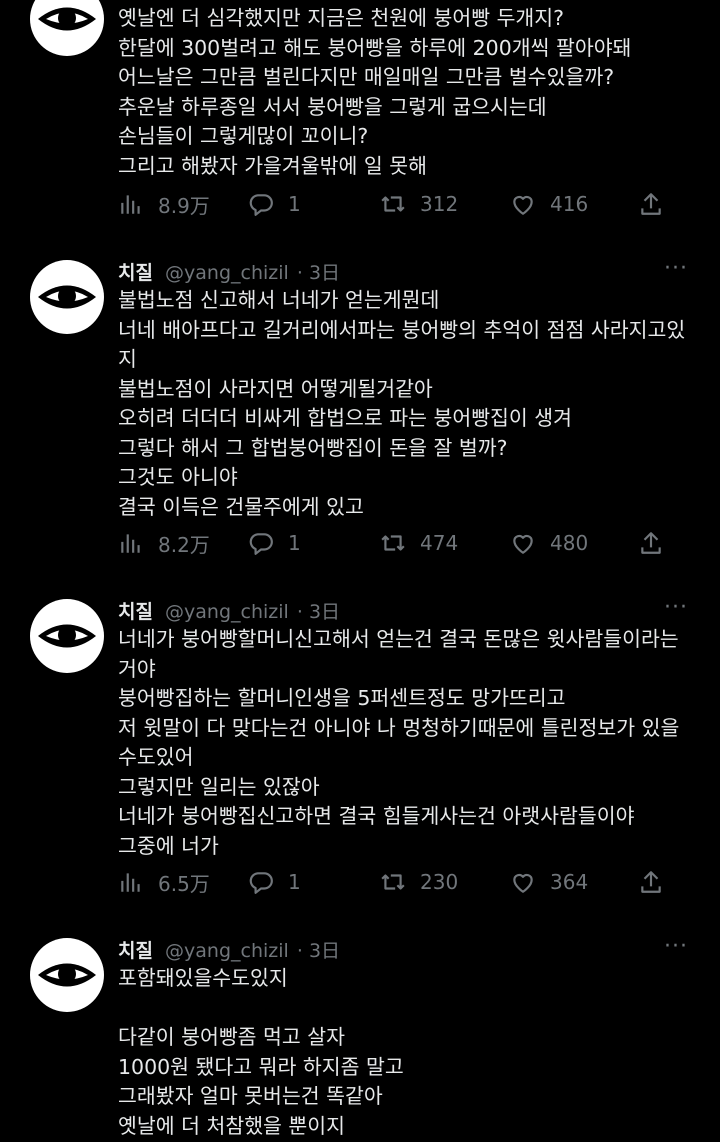 Image resolution: width=720 pixels, height=1142 pixels. Describe the element at coordinates (419, 543) in the screenshot. I see `retweet-button: 474` at that location.